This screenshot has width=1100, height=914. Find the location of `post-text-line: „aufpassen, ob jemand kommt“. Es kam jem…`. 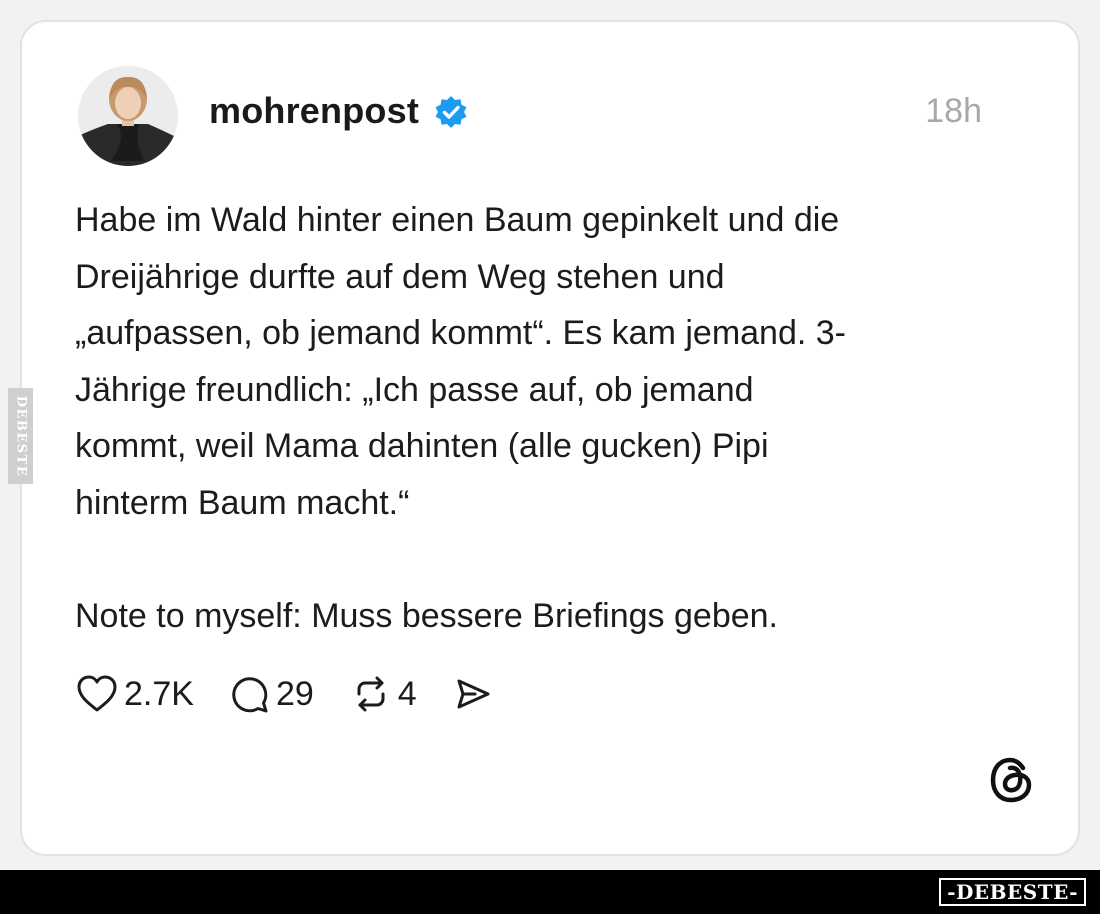

post-text-line: „aufpassen, ob jemand kommt“. Es kam jem… is located at coordinates (460, 333).